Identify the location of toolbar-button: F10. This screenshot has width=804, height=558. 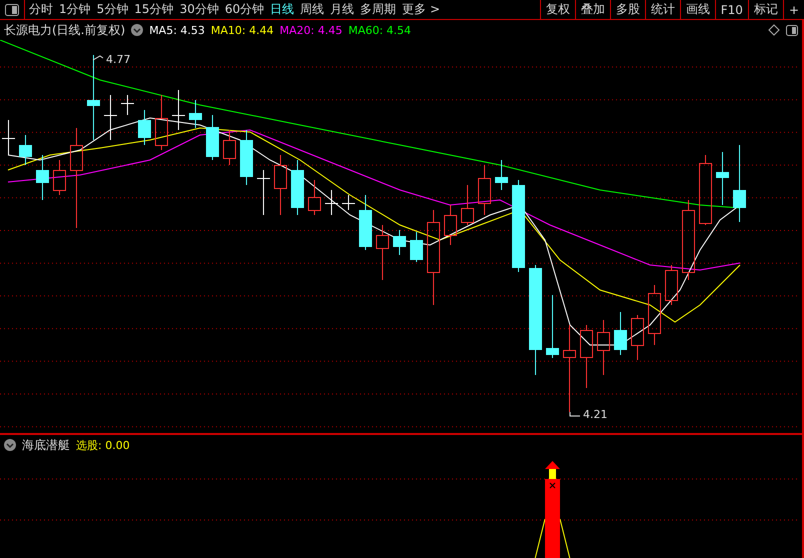
(731, 9).